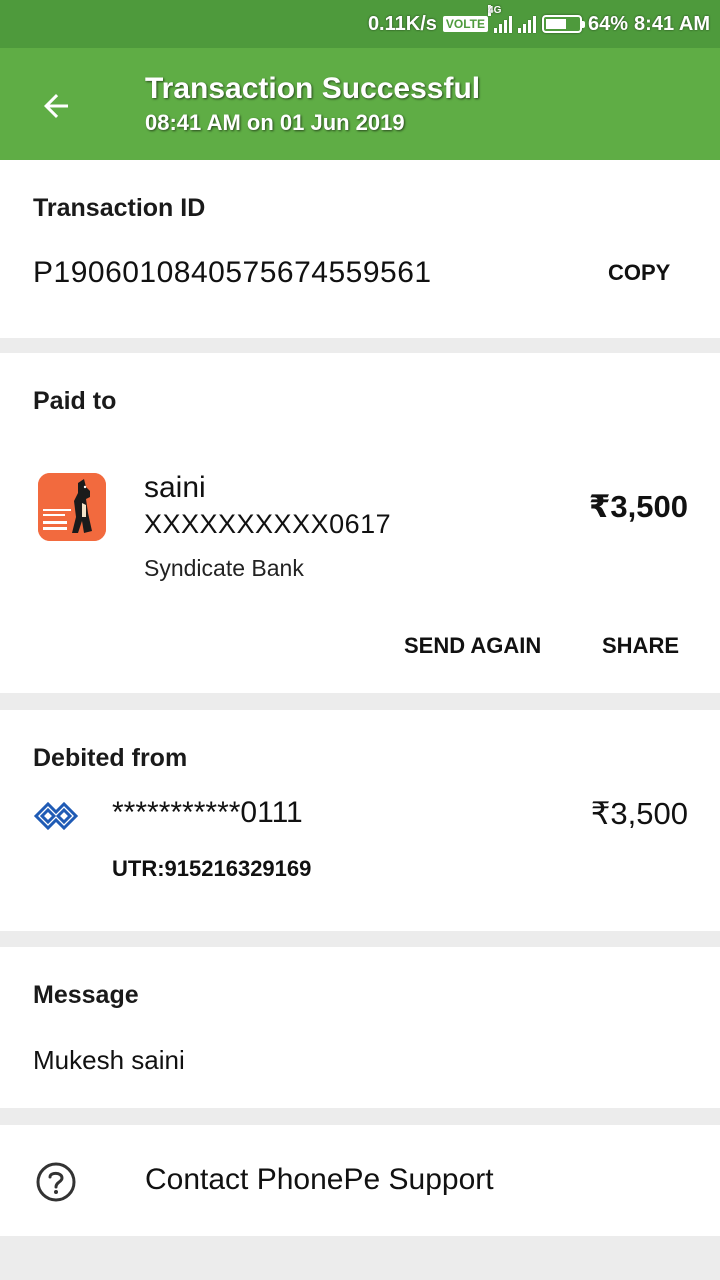 The width and height of the screenshot is (720, 1280). Describe the element at coordinates (638, 506) in the screenshot. I see `paid-amount: ₹3,500` at that location.